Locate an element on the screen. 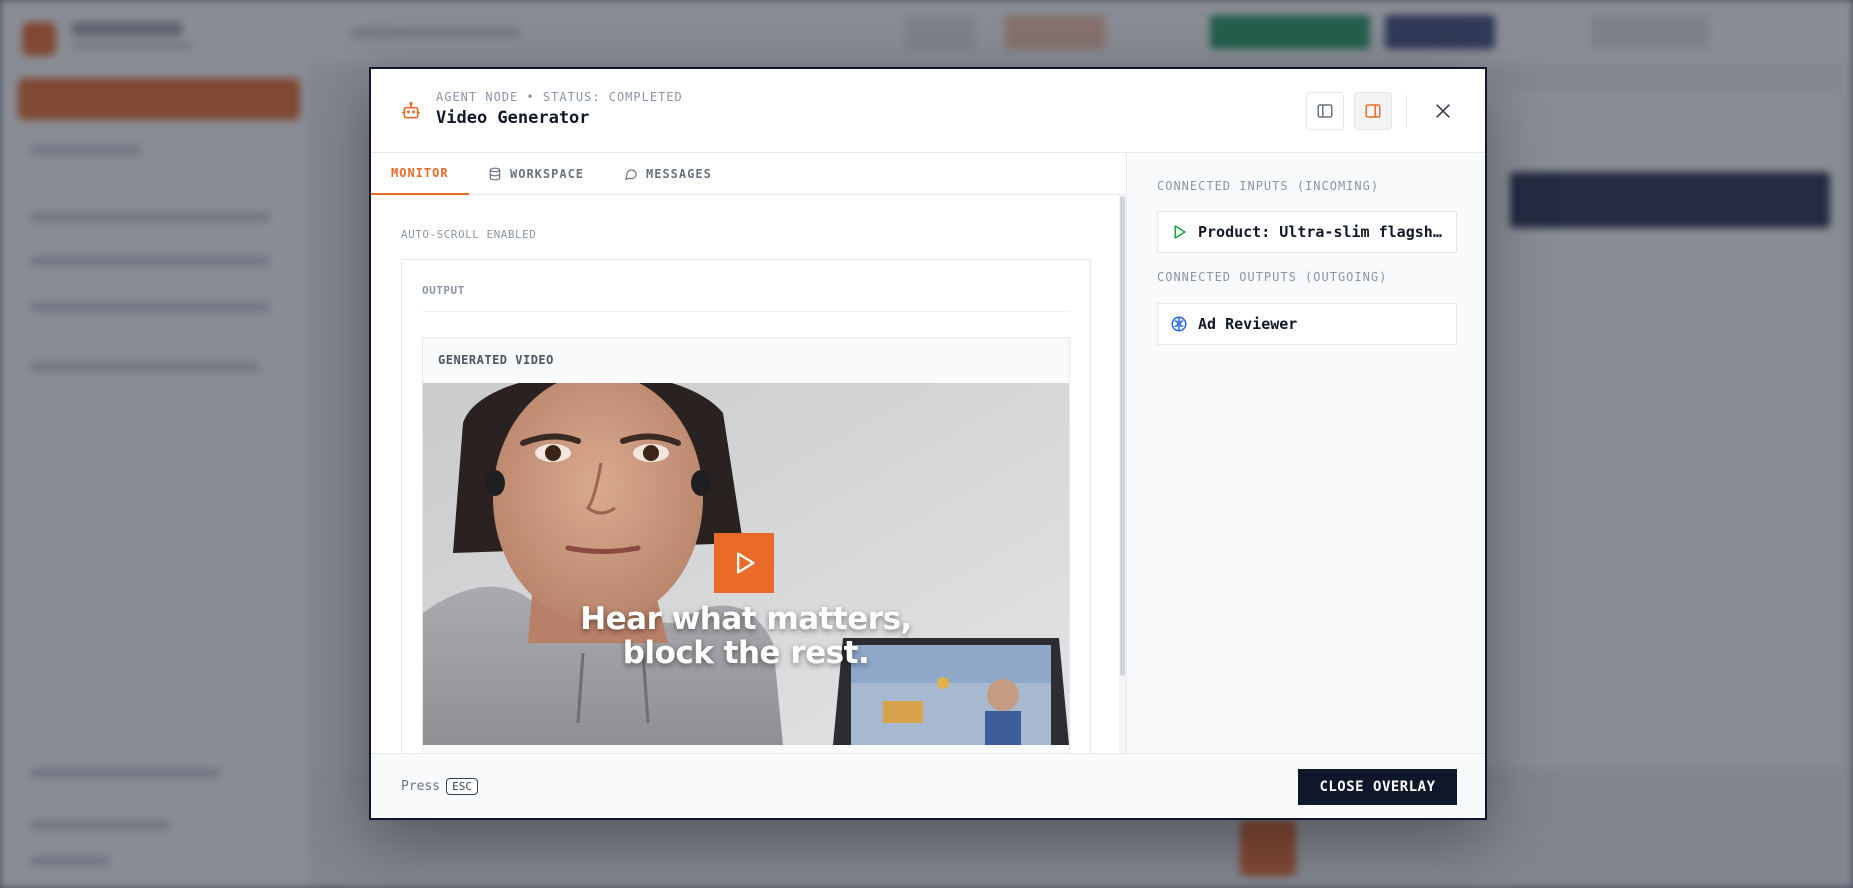 The height and width of the screenshot is (888, 1853). database-icon is located at coordinates (495, 174).